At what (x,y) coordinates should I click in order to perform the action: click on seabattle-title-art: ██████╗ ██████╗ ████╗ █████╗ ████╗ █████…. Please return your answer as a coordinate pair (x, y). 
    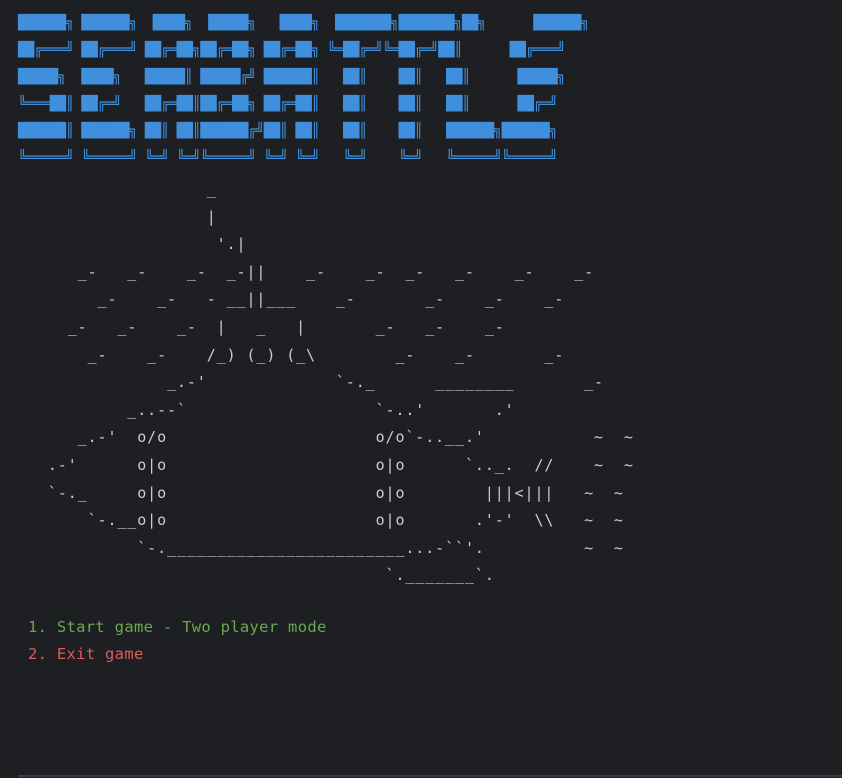
    Looking at the image, I should click on (303, 90).